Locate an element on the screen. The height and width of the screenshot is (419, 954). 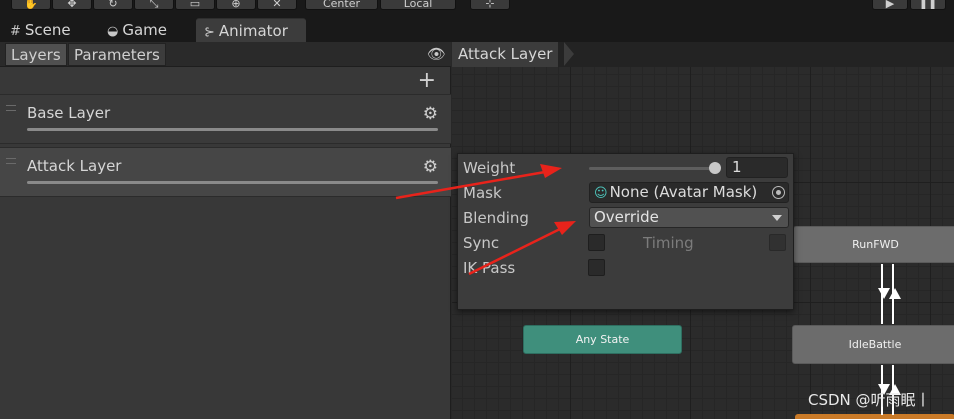
rect-icon: ▭ is located at coordinates (195, 4).